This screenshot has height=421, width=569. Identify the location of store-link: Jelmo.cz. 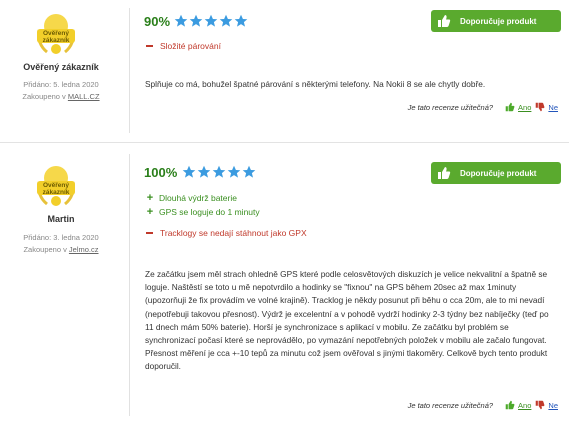
(84, 249).